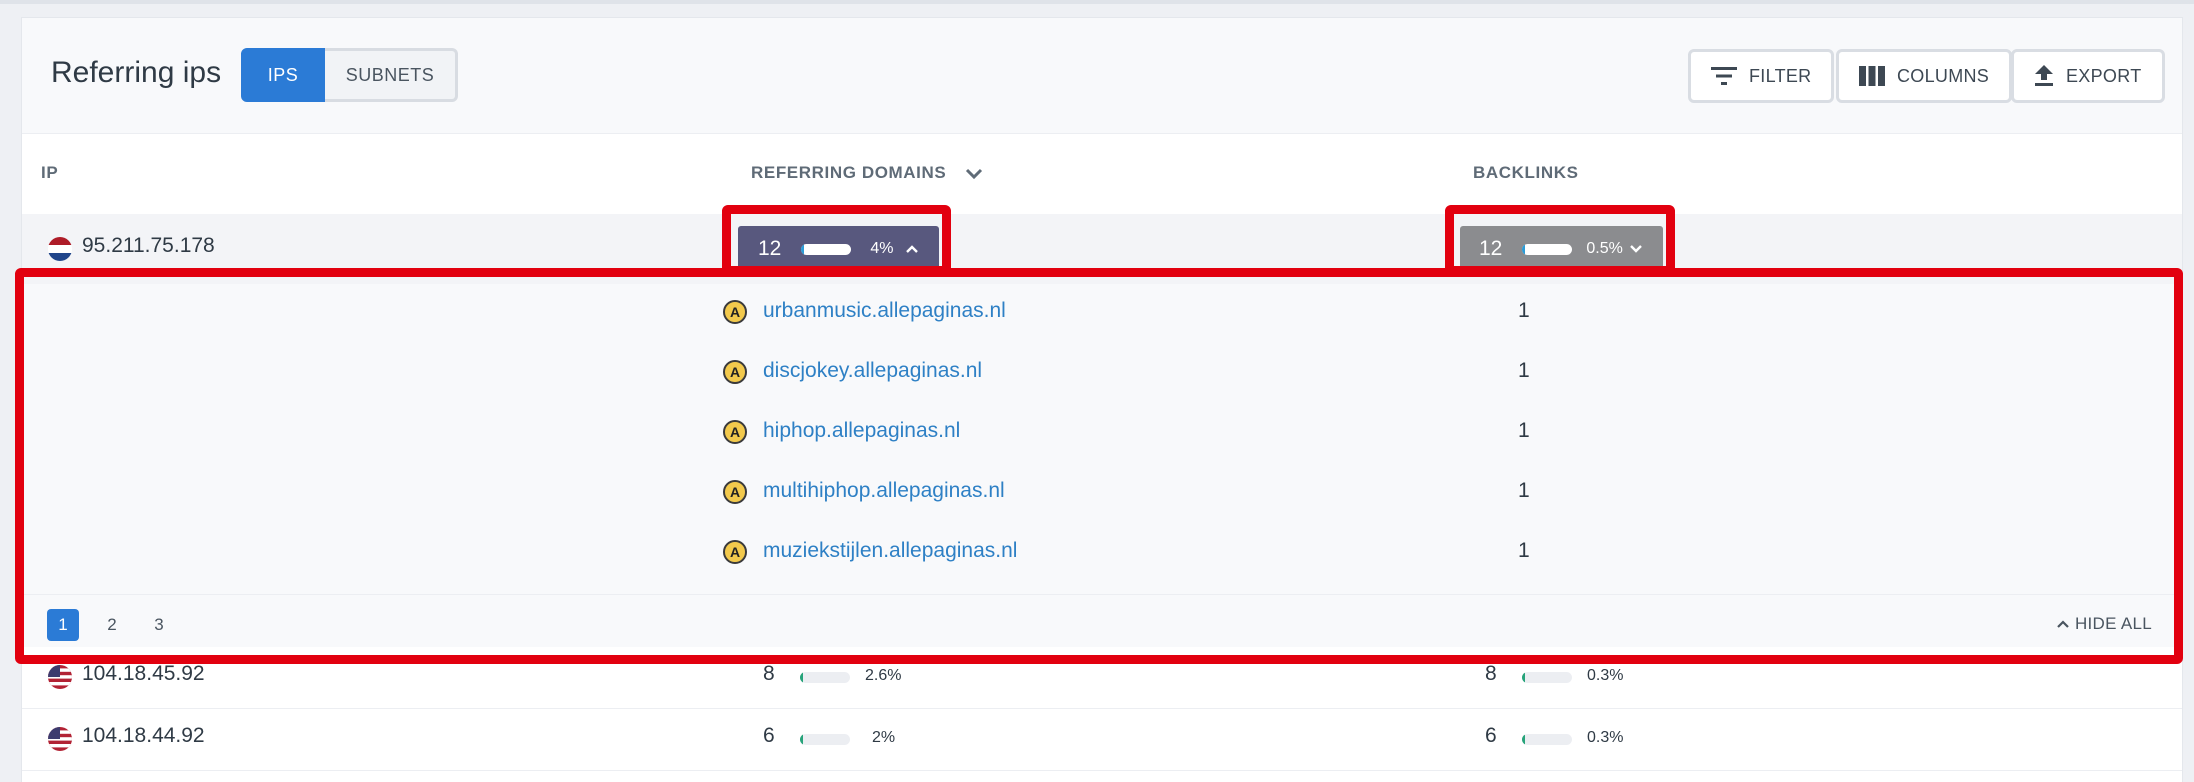 The height and width of the screenshot is (782, 2194). I want to click on referring-domains-count: 12, so click(770, 248).